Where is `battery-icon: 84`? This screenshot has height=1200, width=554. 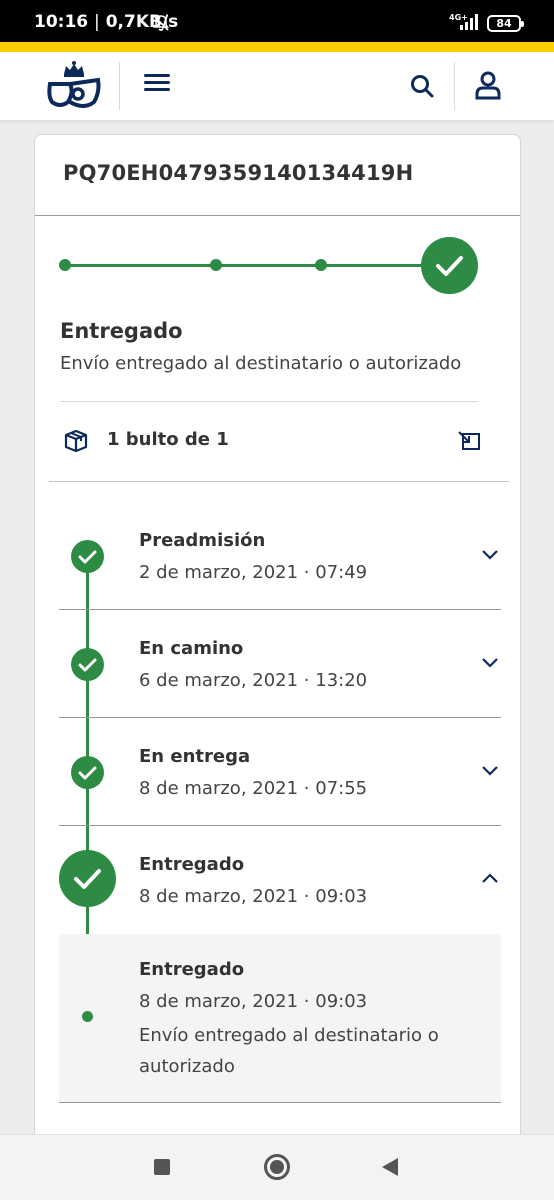
battery-icon: 84 is located at coordinates (505, 23).